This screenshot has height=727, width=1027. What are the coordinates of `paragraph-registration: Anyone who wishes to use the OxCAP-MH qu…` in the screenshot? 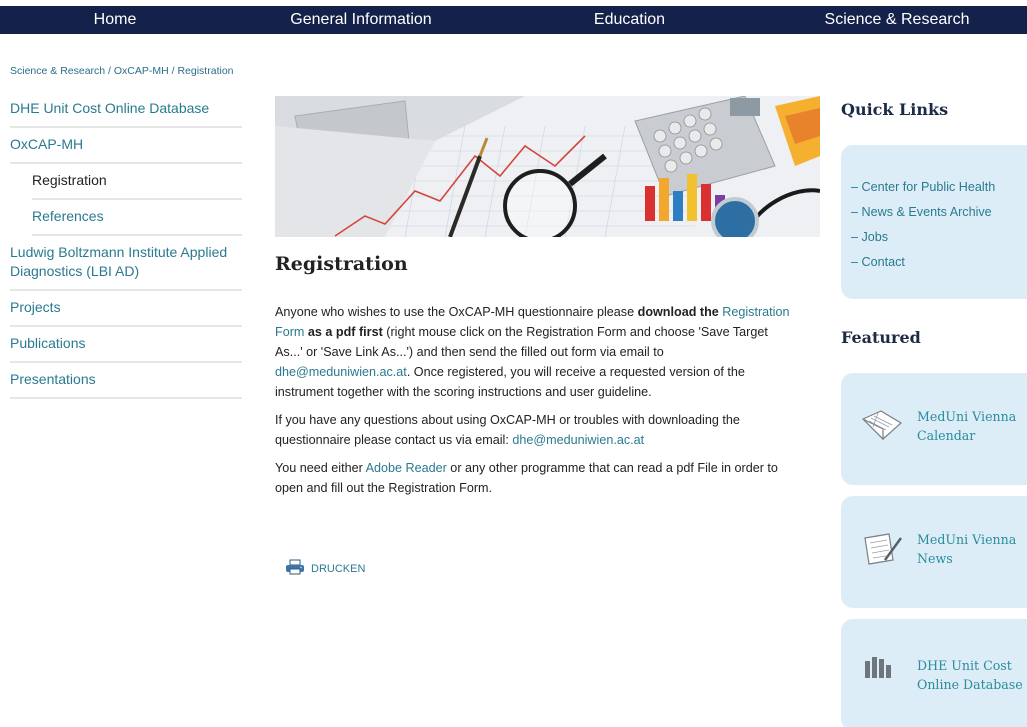 It's located at (535, 352).